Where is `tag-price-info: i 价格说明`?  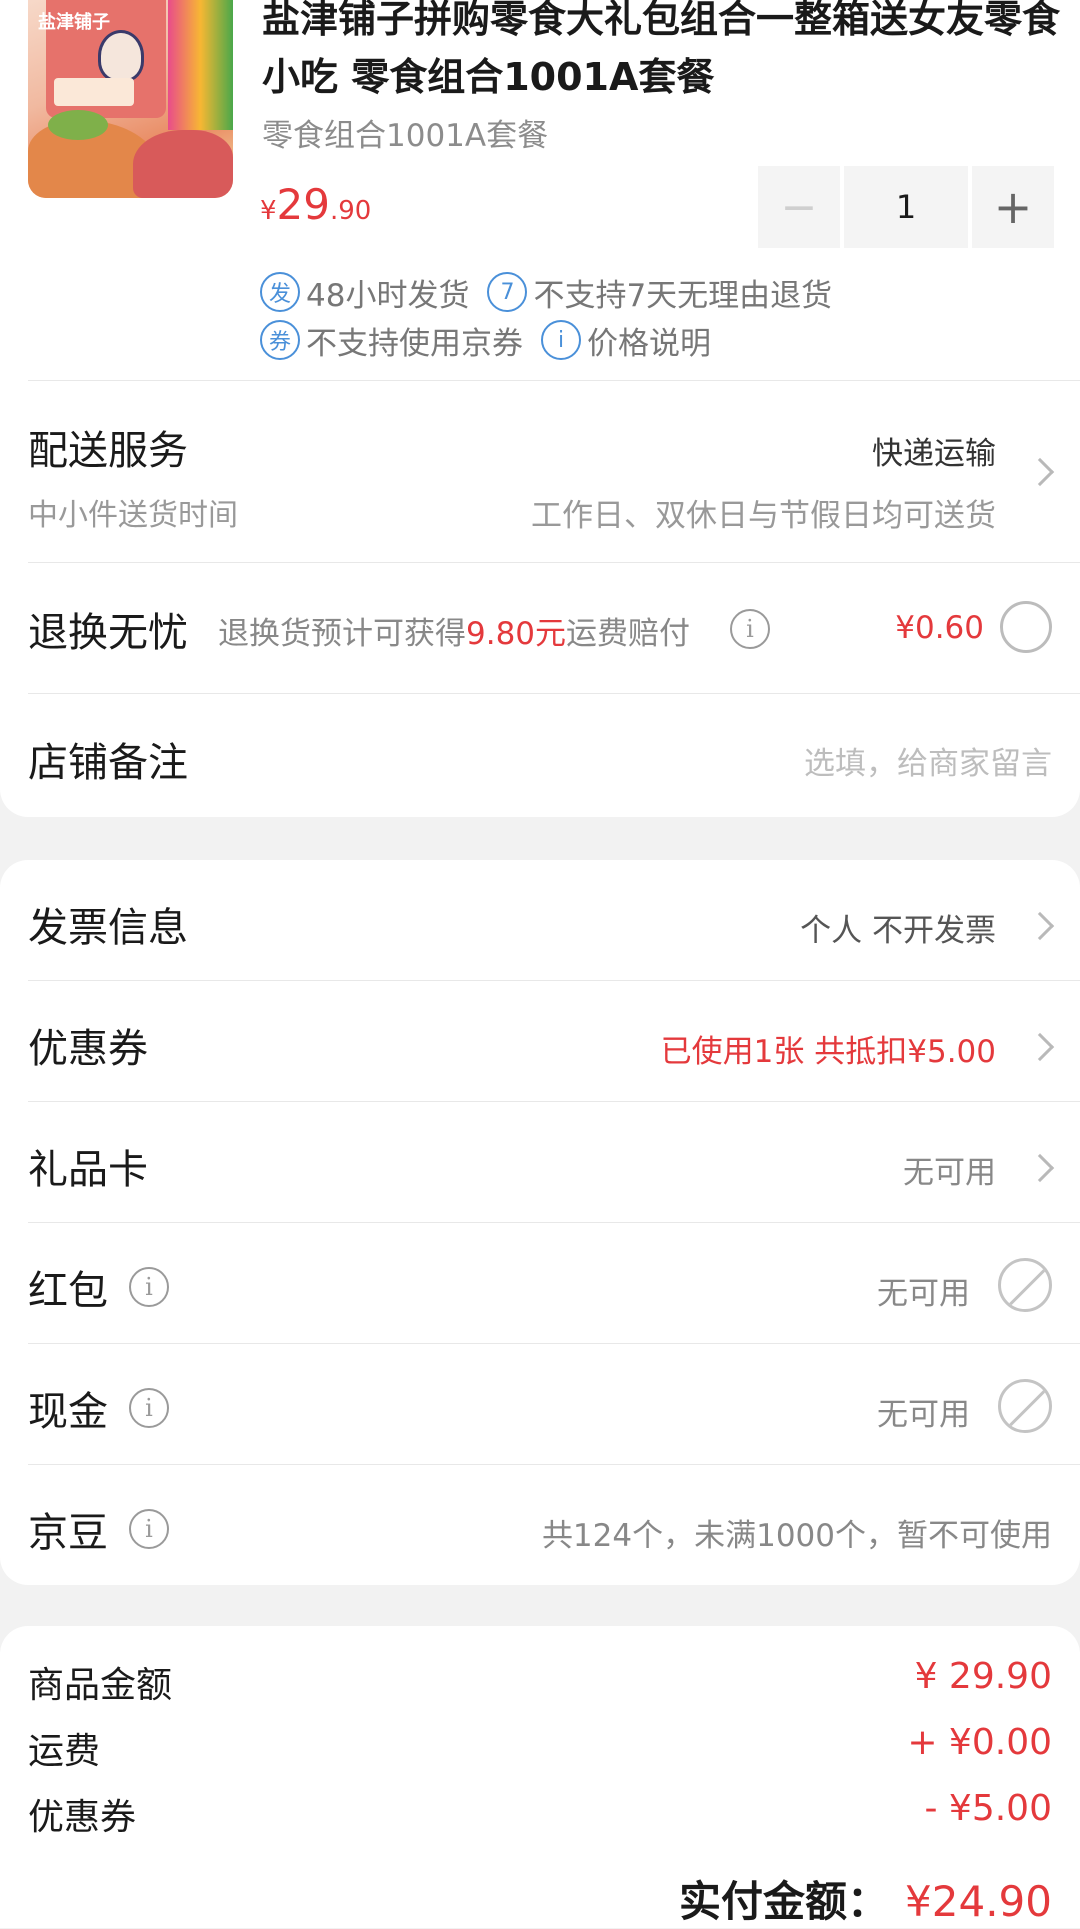 tag-price-info: i 价格说明 is located at coordinates (626, 340).